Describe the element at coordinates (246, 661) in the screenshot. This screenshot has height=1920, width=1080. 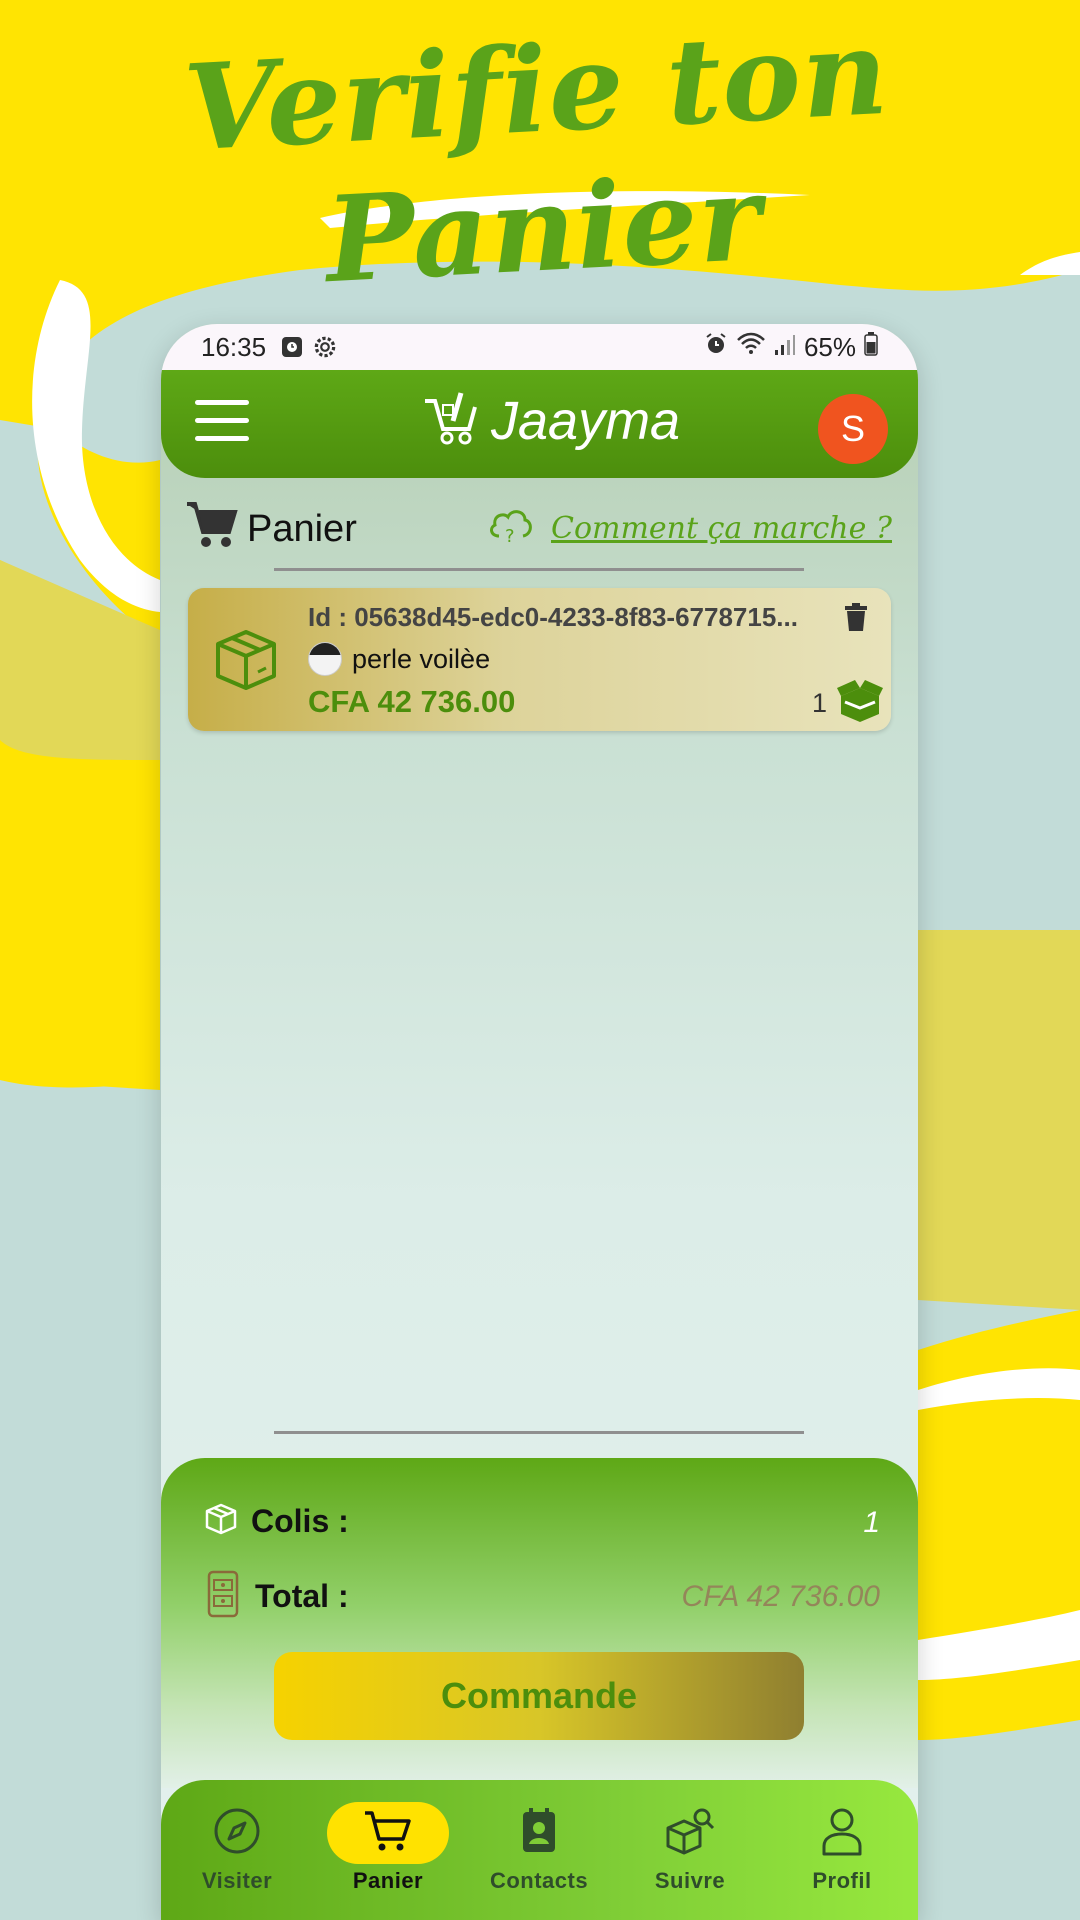
I see `package-box-icon` at that location.